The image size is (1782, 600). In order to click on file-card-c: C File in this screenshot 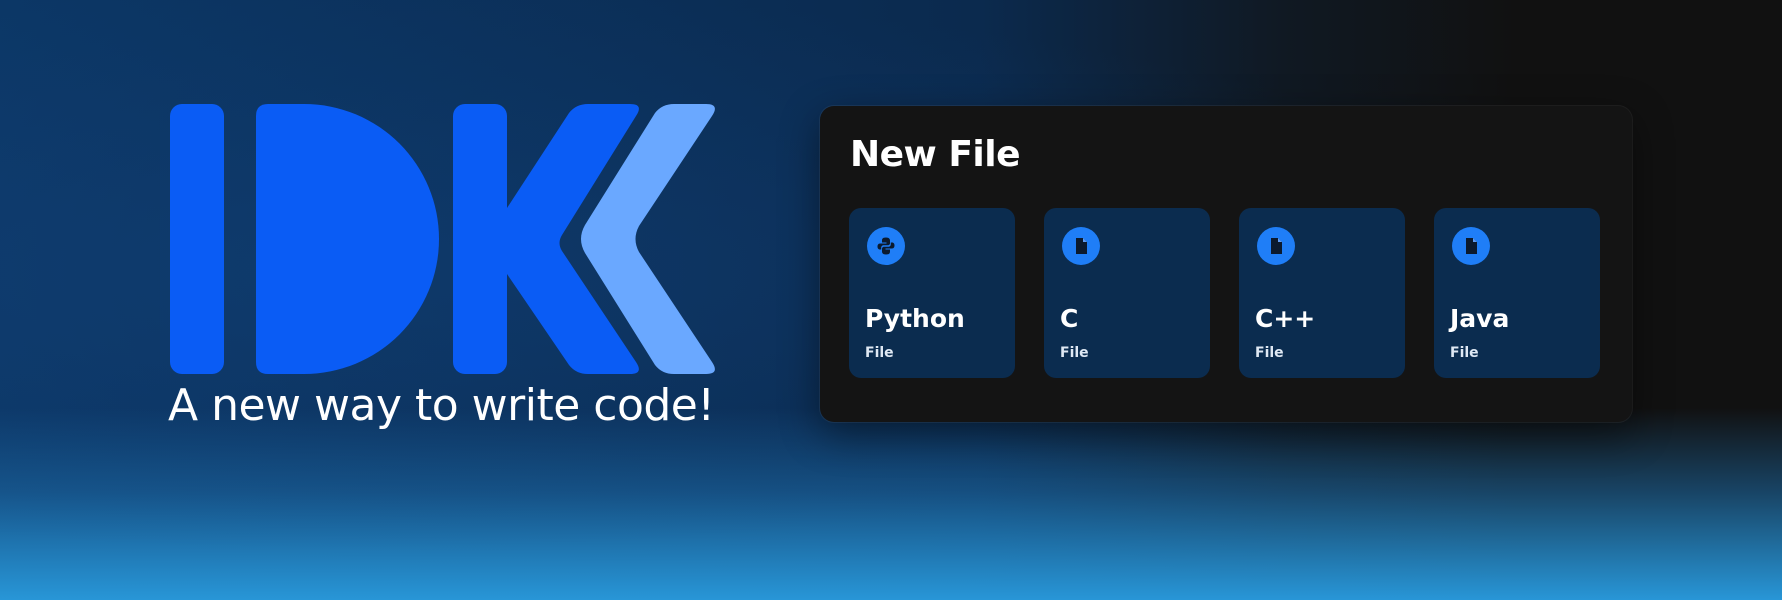, I will do `click(1127, 293)`.